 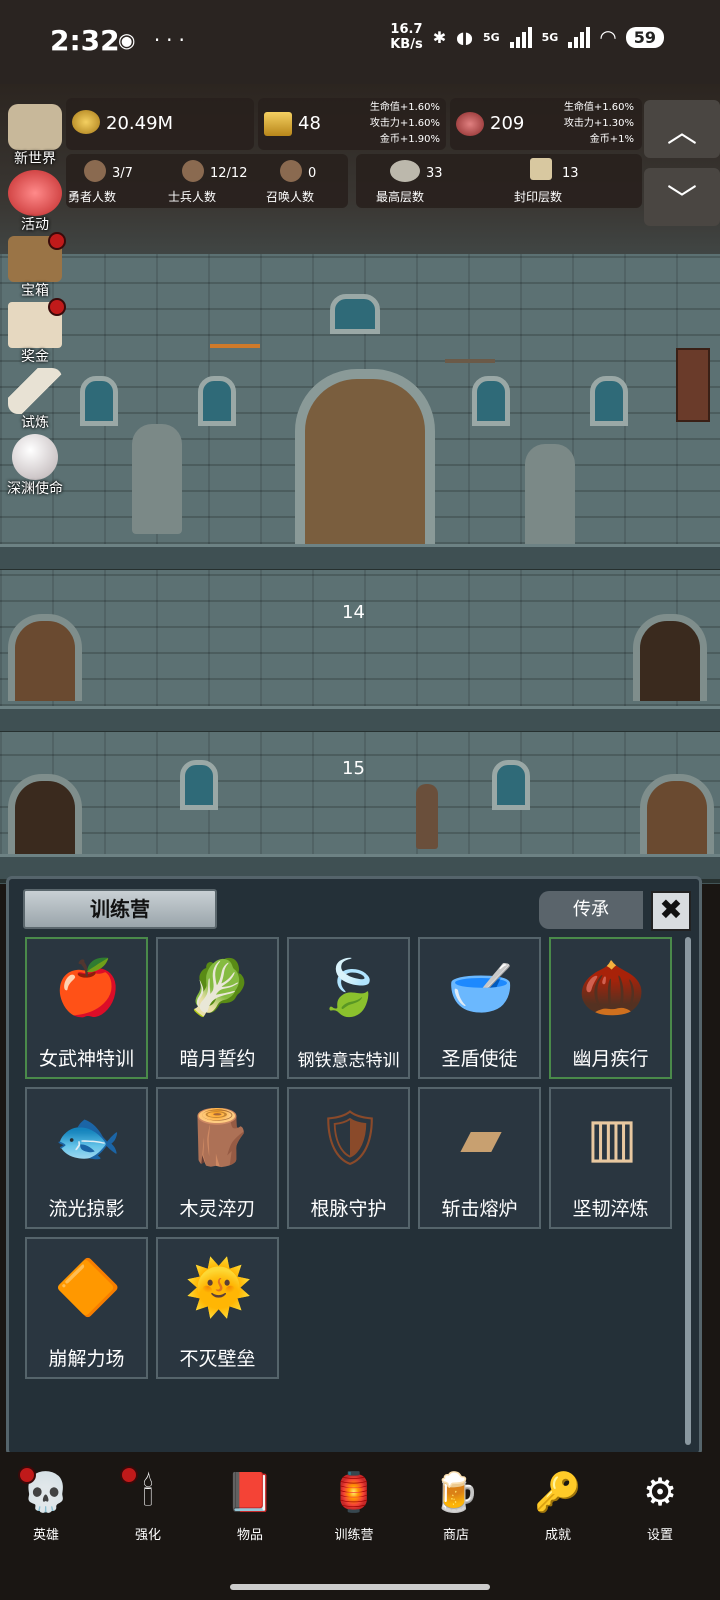 I want to click on bottom-nav: 💀 英雄 🕯 强化 📕 物品 🏮 训练营 🍺 商店 🔑 成就 ⚙ 设置, so click(x=360, y=1526).